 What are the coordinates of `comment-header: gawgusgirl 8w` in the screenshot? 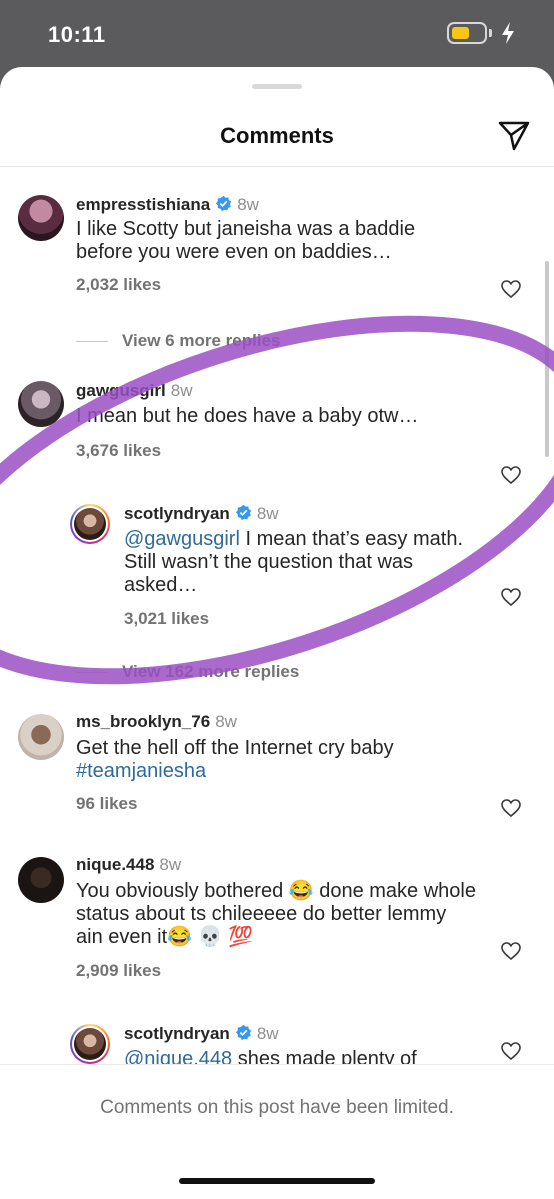 It's located at (134, 391).